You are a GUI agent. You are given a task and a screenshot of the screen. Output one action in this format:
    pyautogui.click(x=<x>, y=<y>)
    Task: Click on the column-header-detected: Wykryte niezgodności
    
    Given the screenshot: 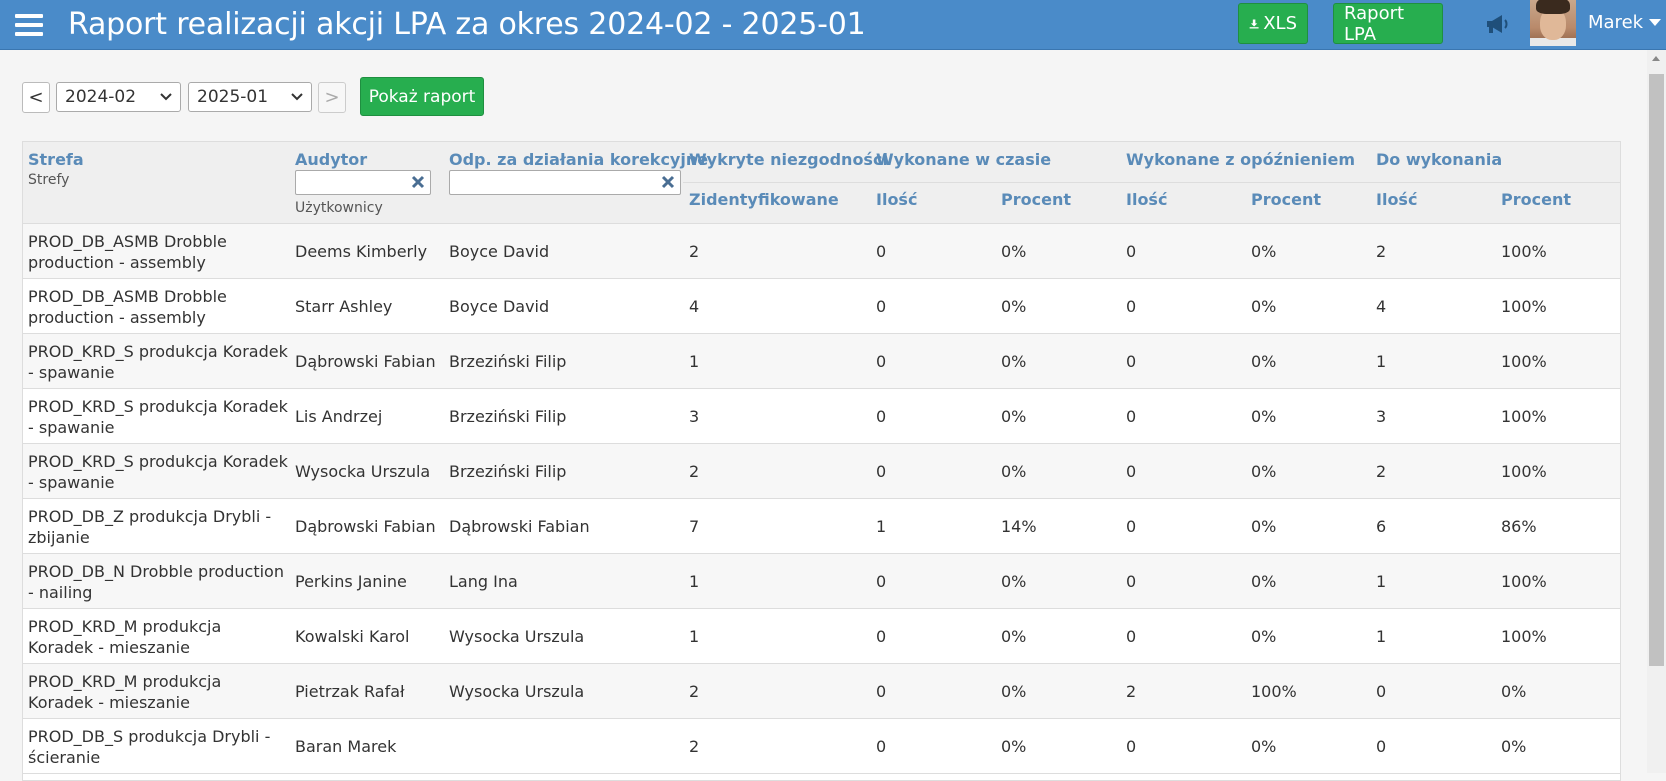 What is the action you would take?
    pyautogui.click(x=788, y=159)
    